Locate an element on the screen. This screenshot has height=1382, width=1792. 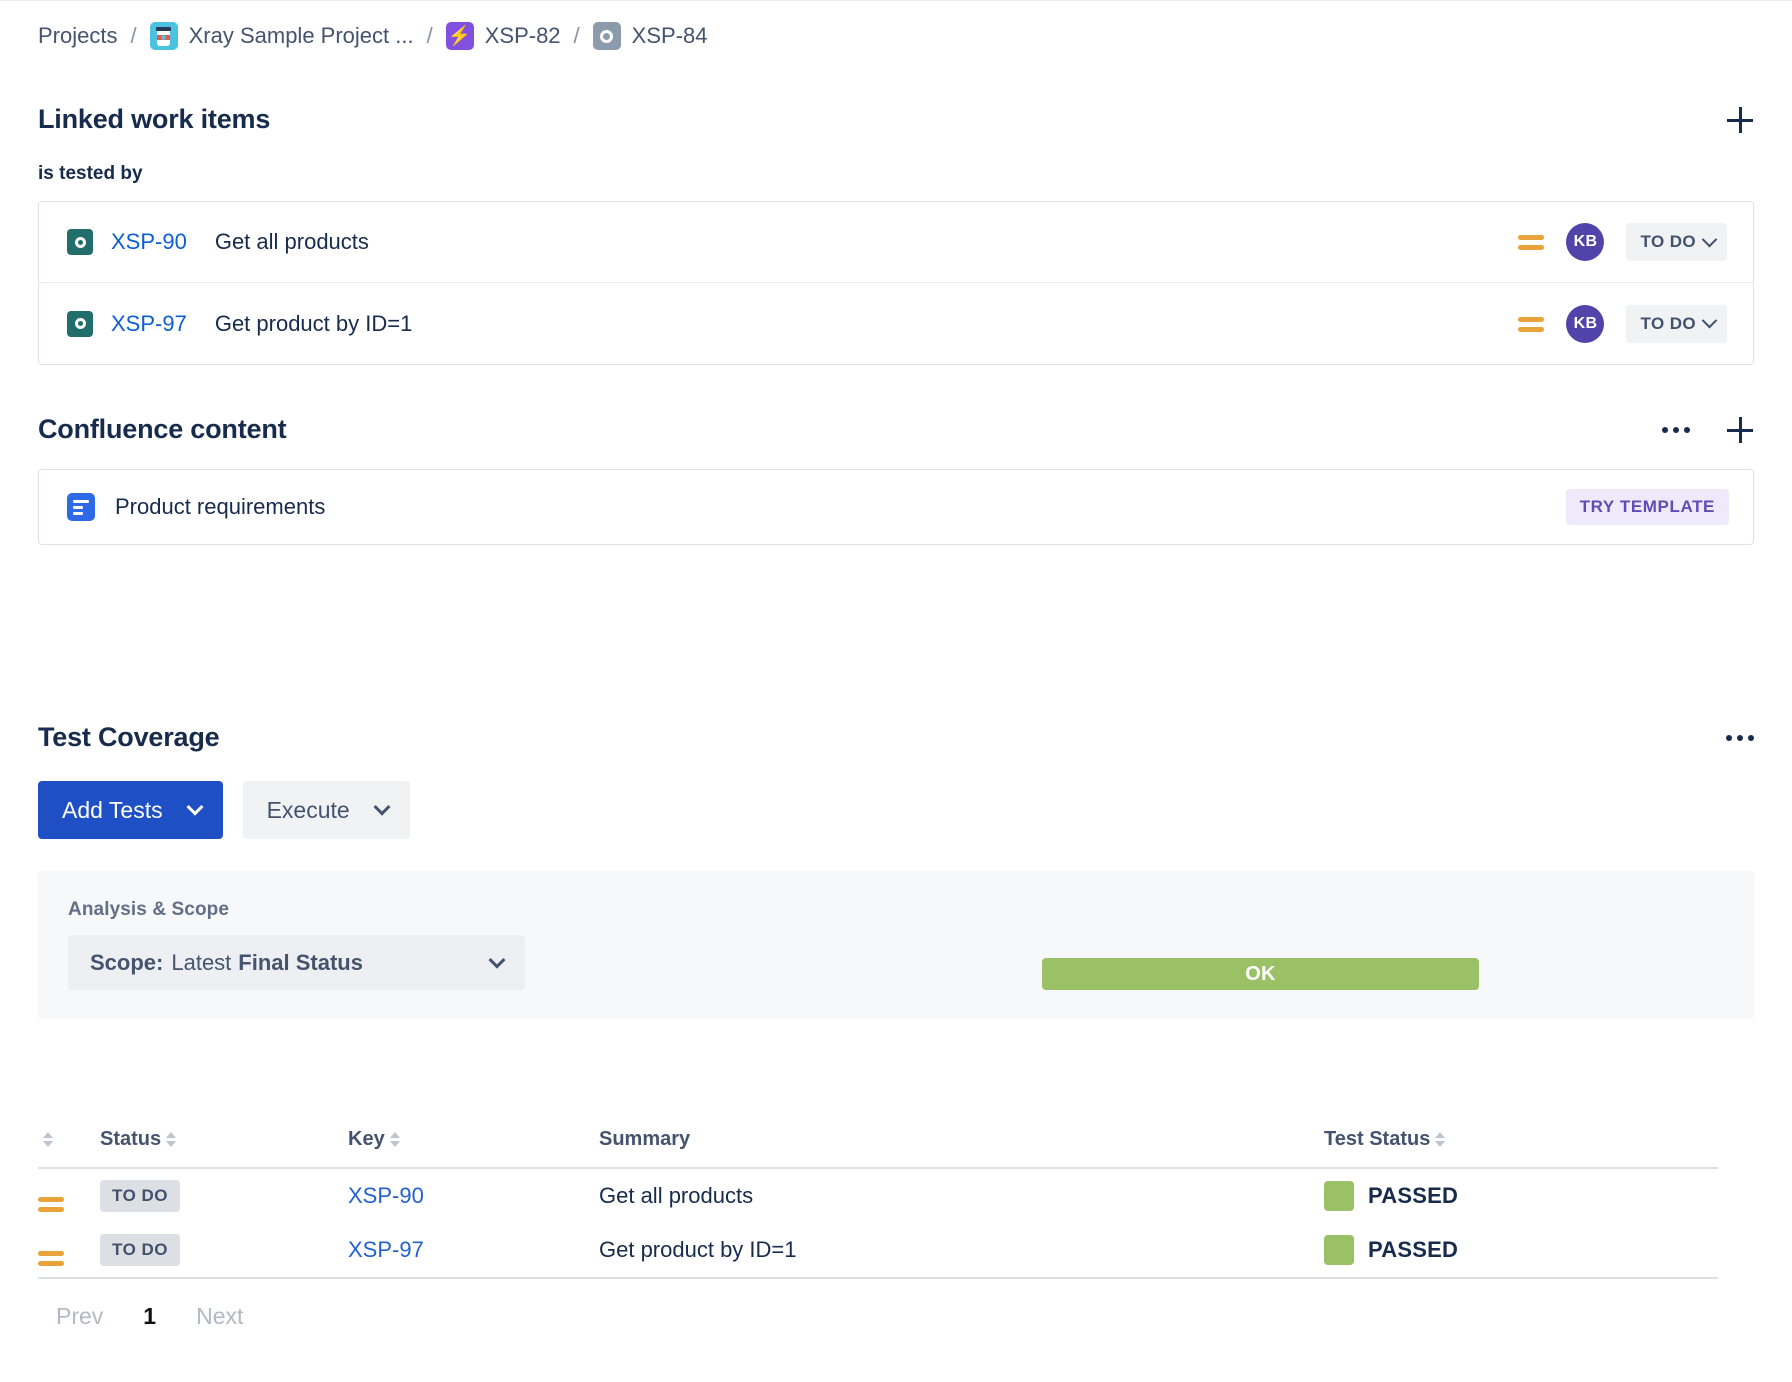
table-row: TO DO XSP-97 Get product by ID=1 PASSED is located at coordinates (878, 1251).